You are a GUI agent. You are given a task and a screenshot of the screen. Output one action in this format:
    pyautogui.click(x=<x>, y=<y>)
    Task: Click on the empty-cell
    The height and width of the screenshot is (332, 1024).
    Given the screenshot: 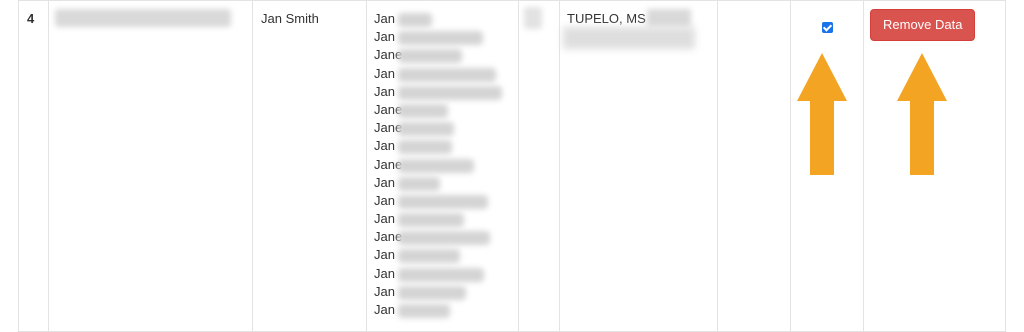 What is the action you would take?
    pyautogui.click(x=754, y=166)
    